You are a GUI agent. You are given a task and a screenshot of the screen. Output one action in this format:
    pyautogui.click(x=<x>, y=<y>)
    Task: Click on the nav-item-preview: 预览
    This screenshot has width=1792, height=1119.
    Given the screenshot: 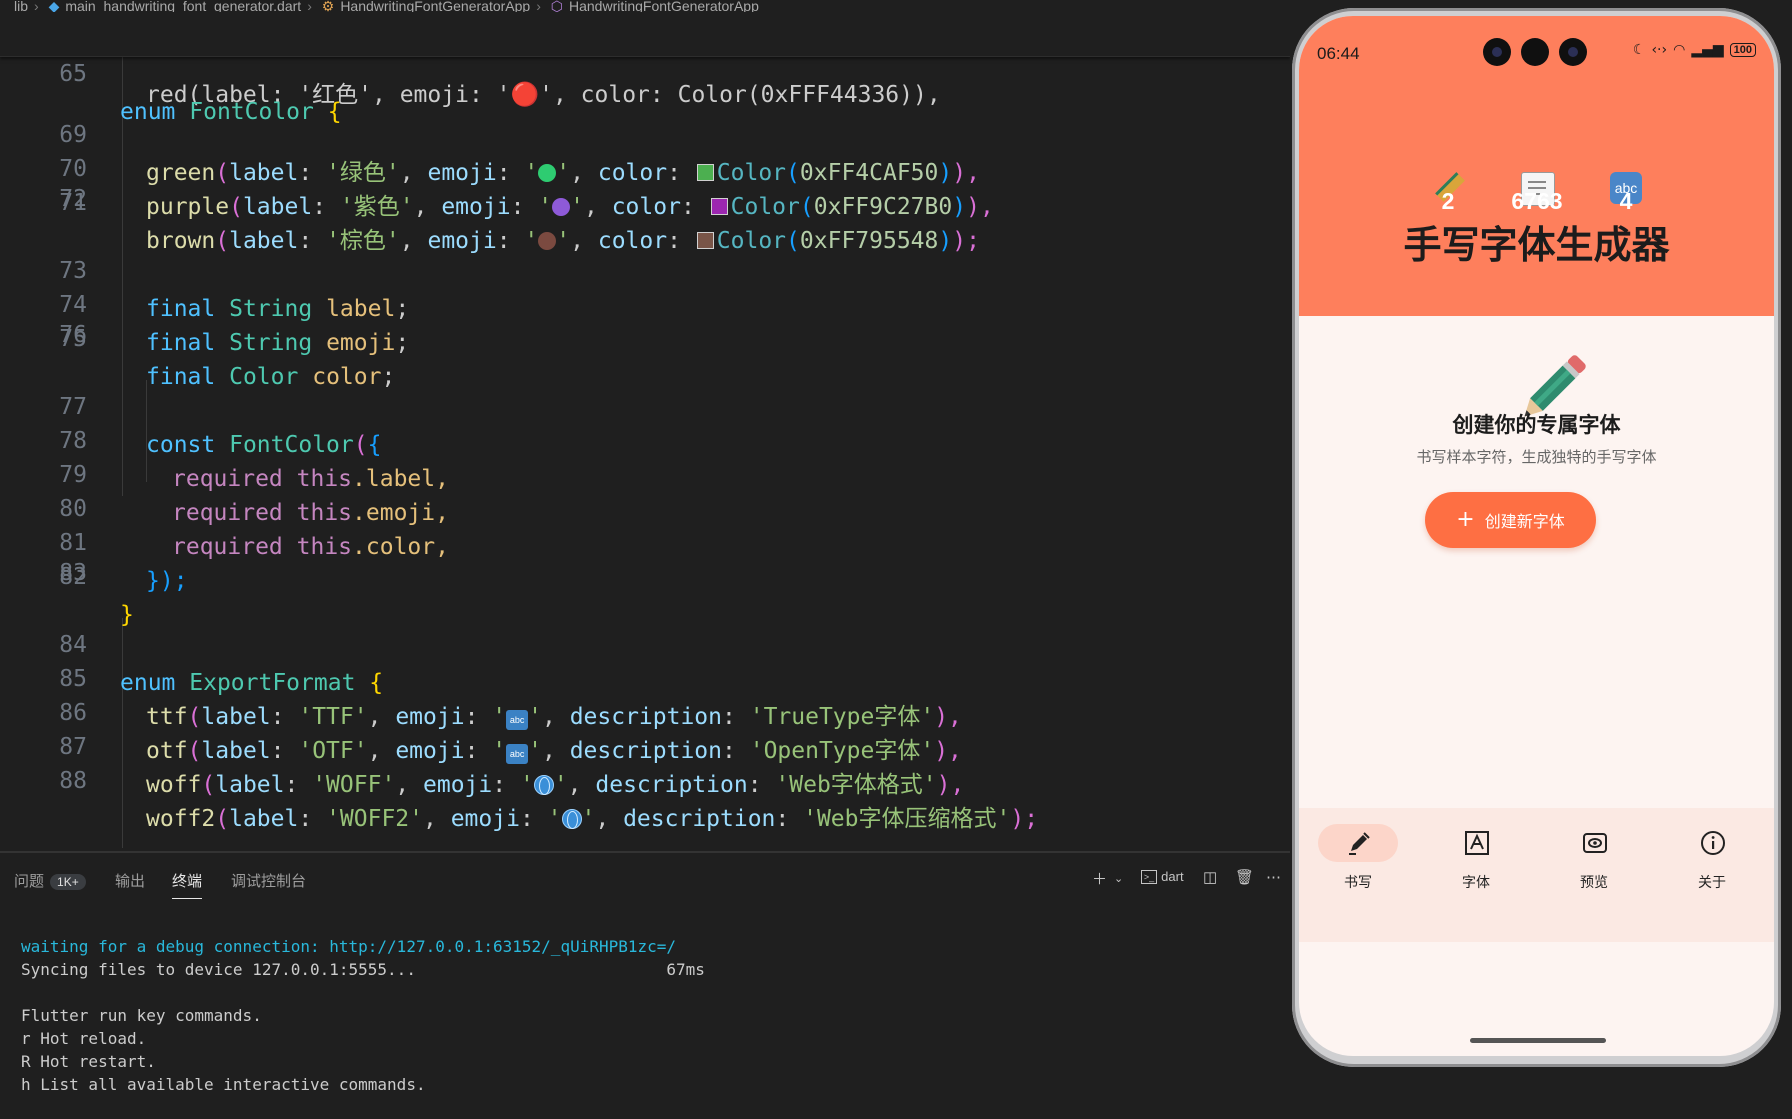 What is the action you would take?
    pyautogui.click(x=1594, y=858)
    